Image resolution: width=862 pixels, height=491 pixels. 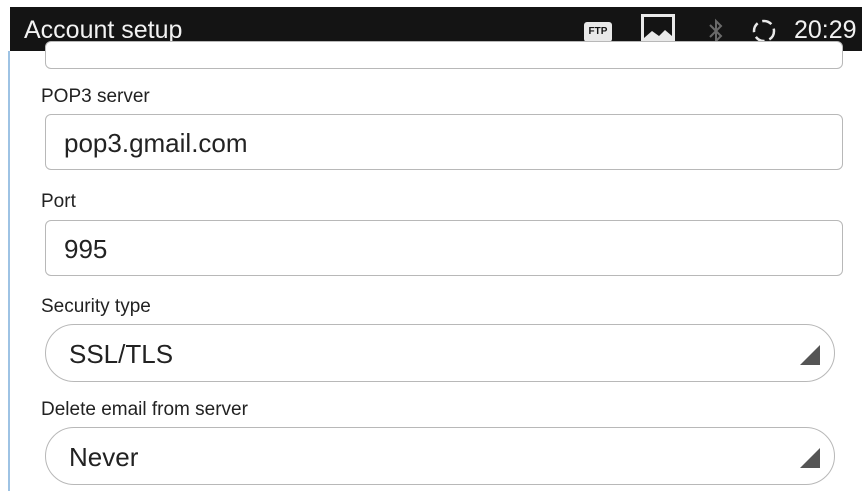 I want to click on ftp-icon: FTP, so click(x=598, y=32).